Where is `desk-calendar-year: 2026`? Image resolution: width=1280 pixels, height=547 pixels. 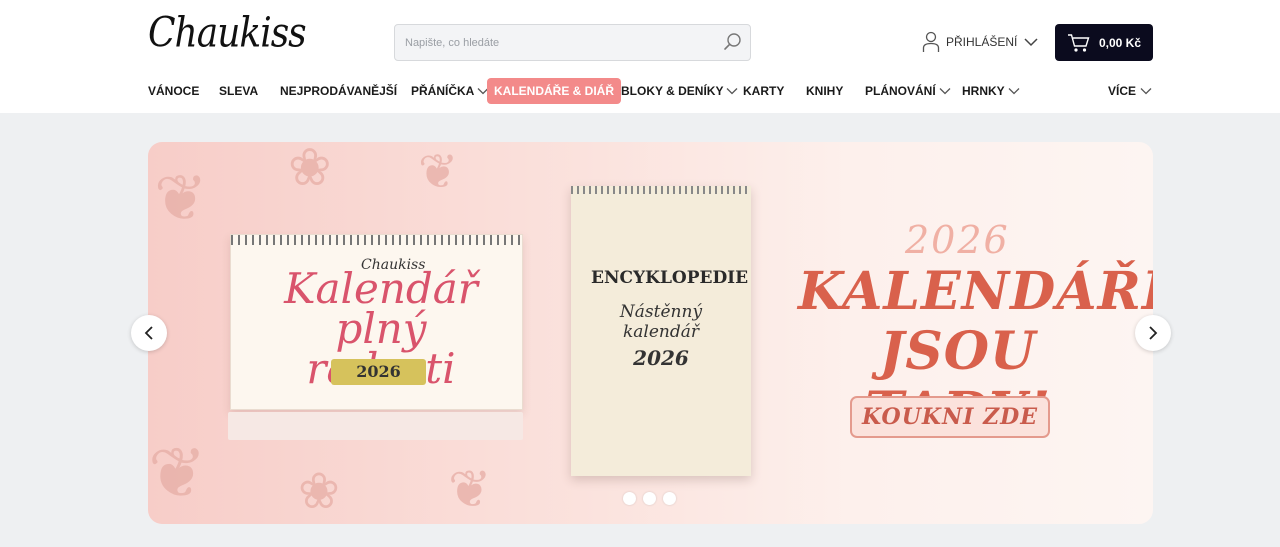 desk-calendar-year: 2026 is located at coordinates (378, 372).